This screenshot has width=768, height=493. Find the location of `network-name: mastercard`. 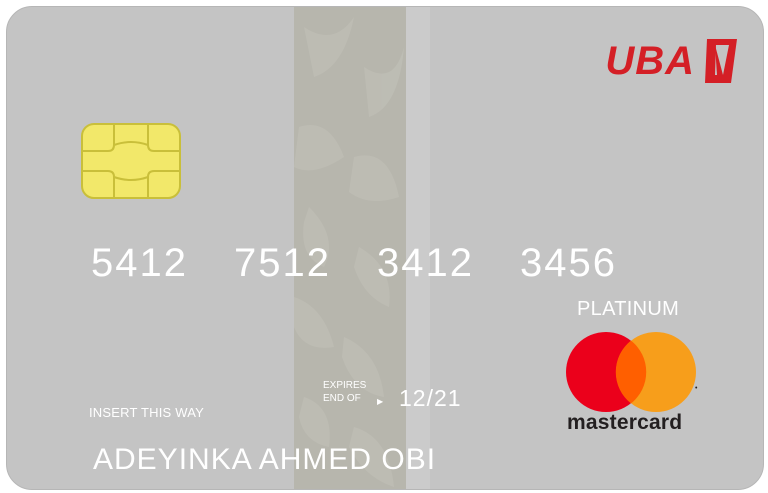

network-name: mastercard is located at coordinates (625, 422).